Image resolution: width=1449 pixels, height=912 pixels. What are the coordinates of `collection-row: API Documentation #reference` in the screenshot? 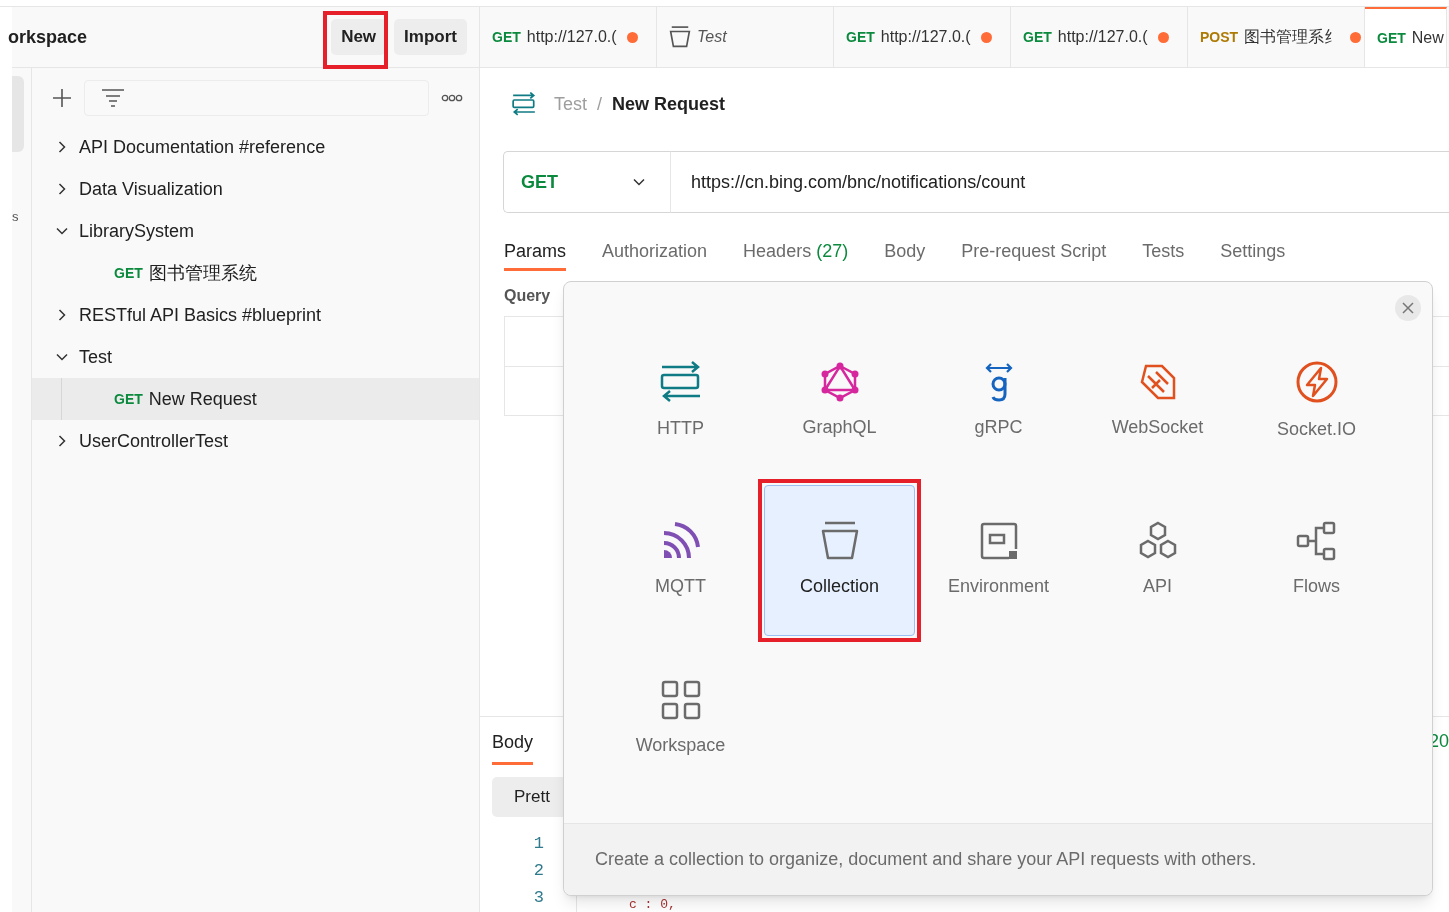 It's located at (255, 147).